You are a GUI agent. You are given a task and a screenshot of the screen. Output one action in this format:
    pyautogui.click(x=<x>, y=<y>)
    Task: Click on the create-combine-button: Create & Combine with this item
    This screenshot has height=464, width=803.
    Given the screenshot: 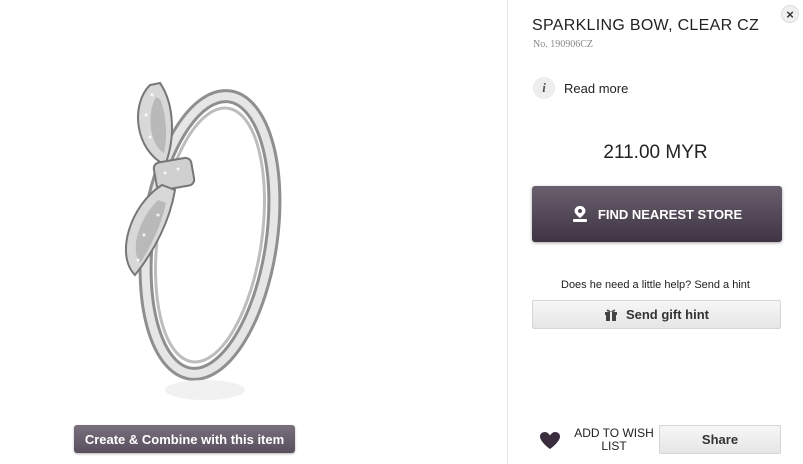 What is the action you would take?
    pyautogui.click(x=184, y=439)
    